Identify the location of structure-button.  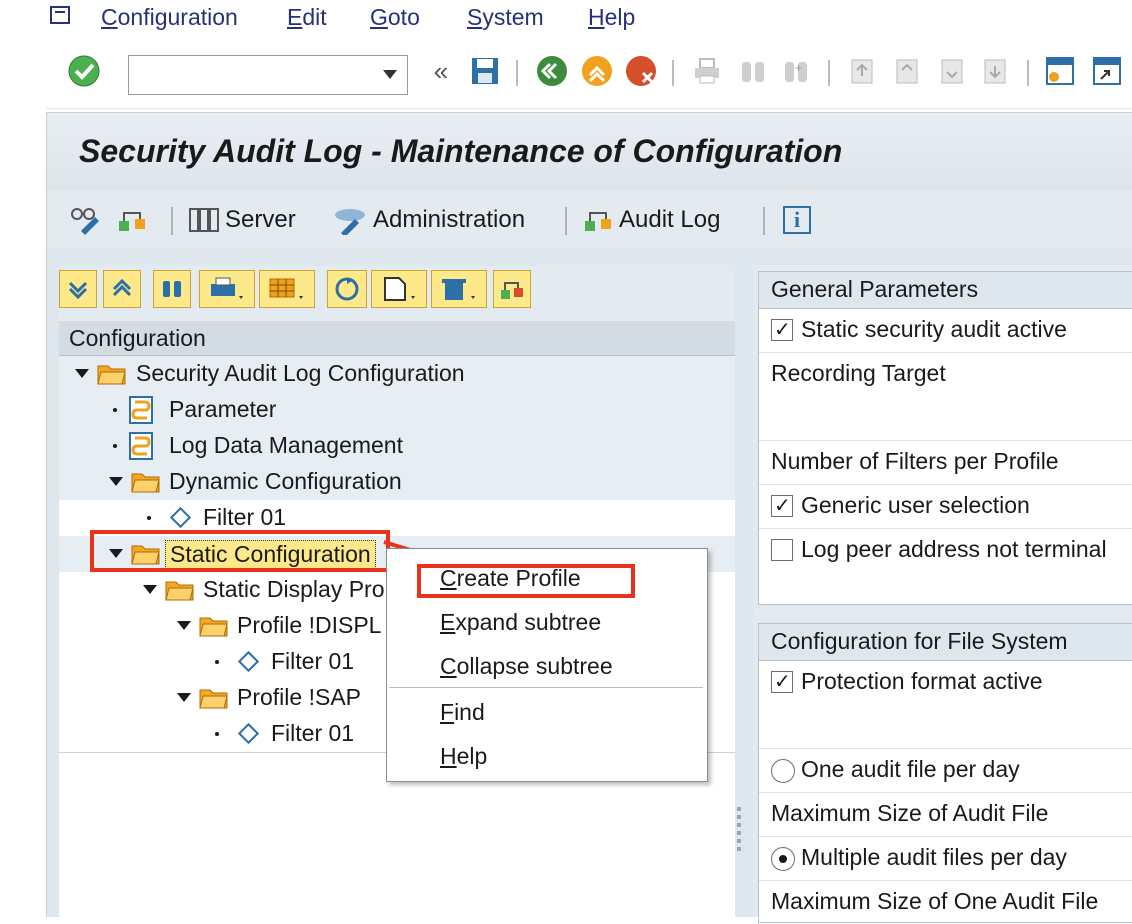
(512, 289).